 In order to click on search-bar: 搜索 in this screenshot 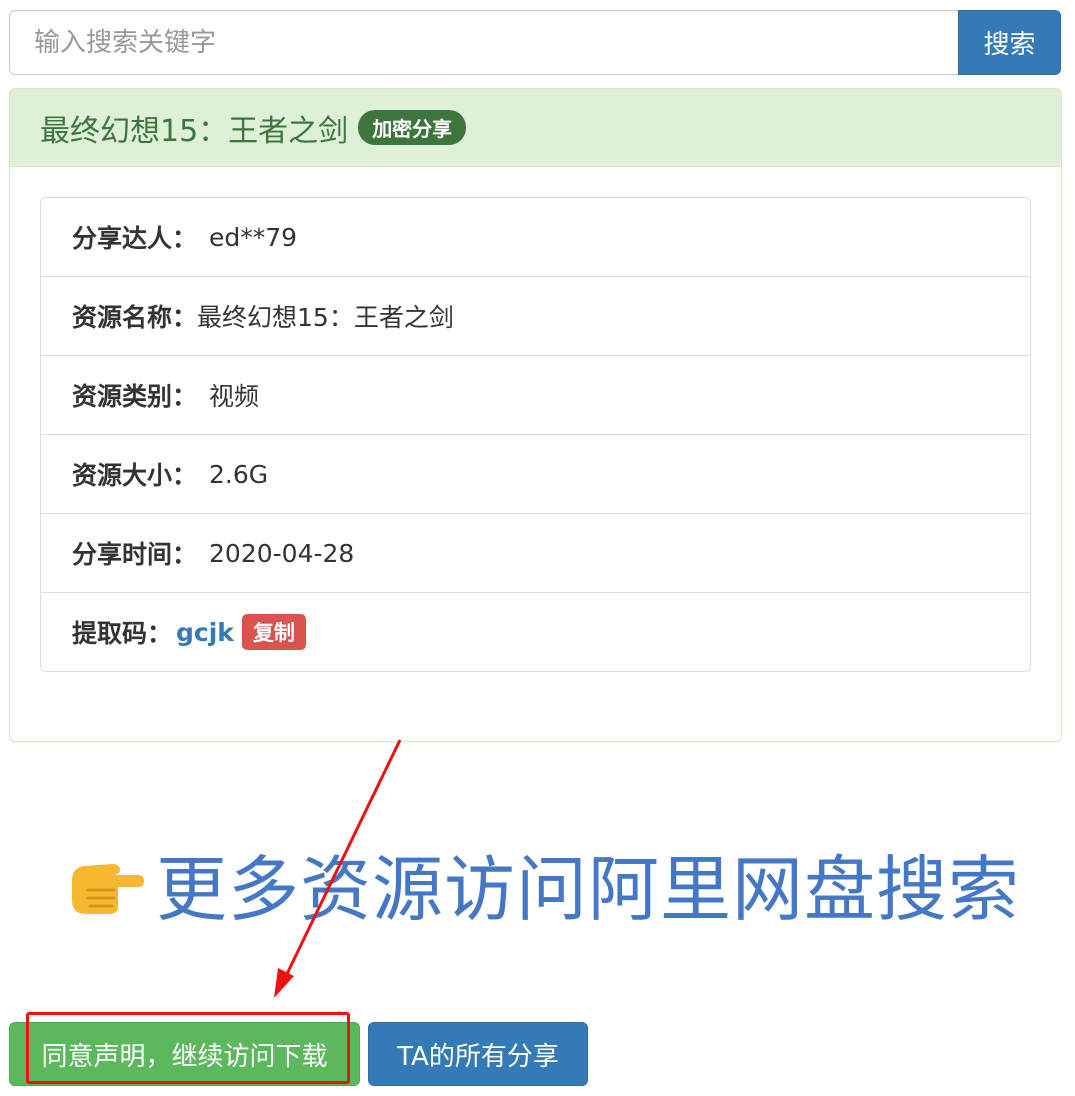, I will do `click(535, 42)`.